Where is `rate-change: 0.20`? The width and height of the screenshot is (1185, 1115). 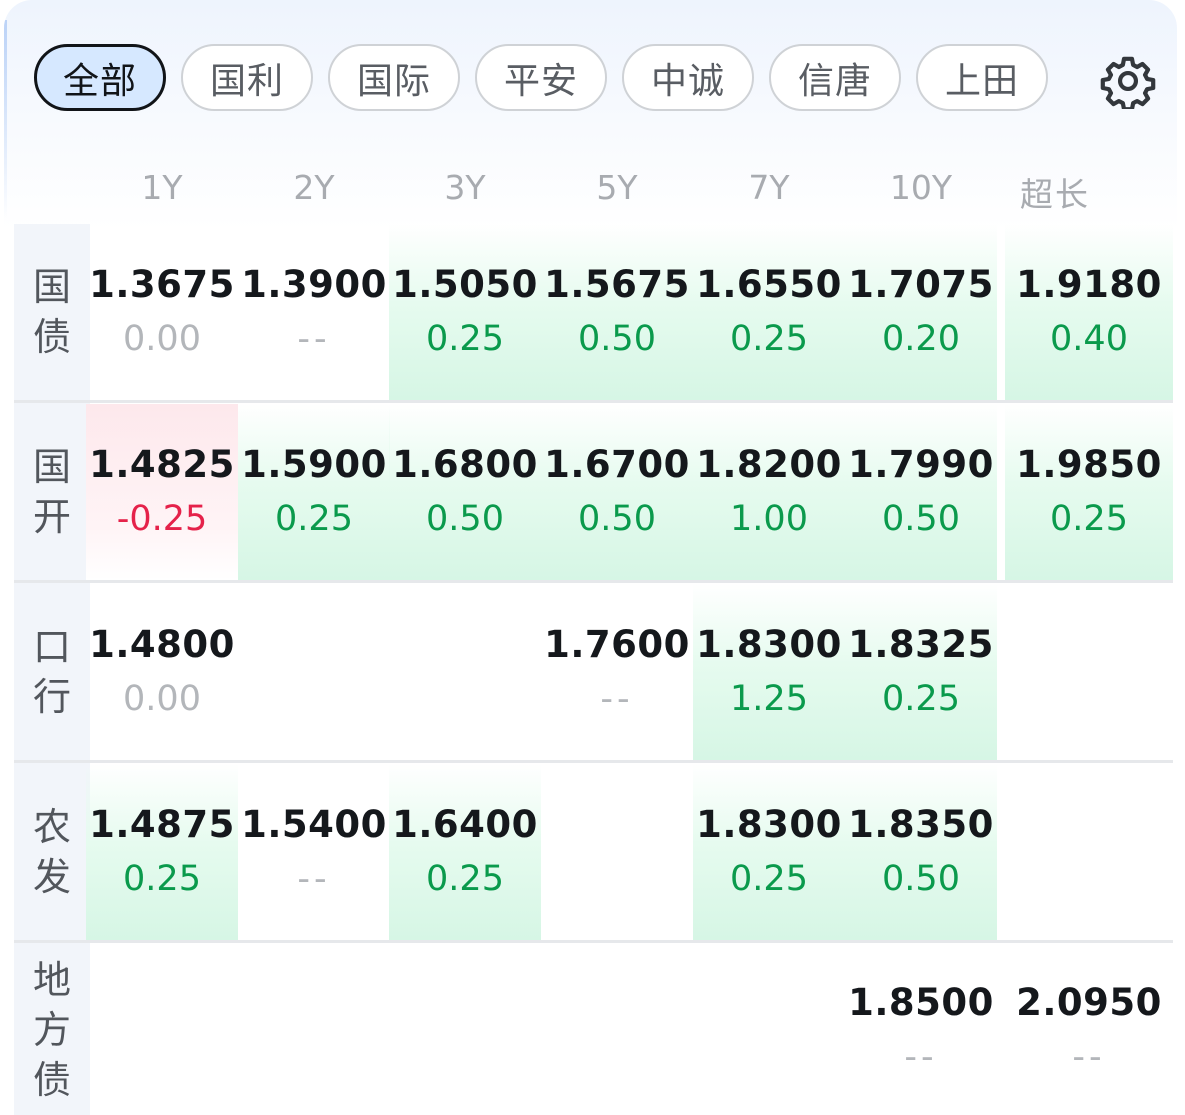 rate-change: 0.20 is located at coordinates (921, 339).